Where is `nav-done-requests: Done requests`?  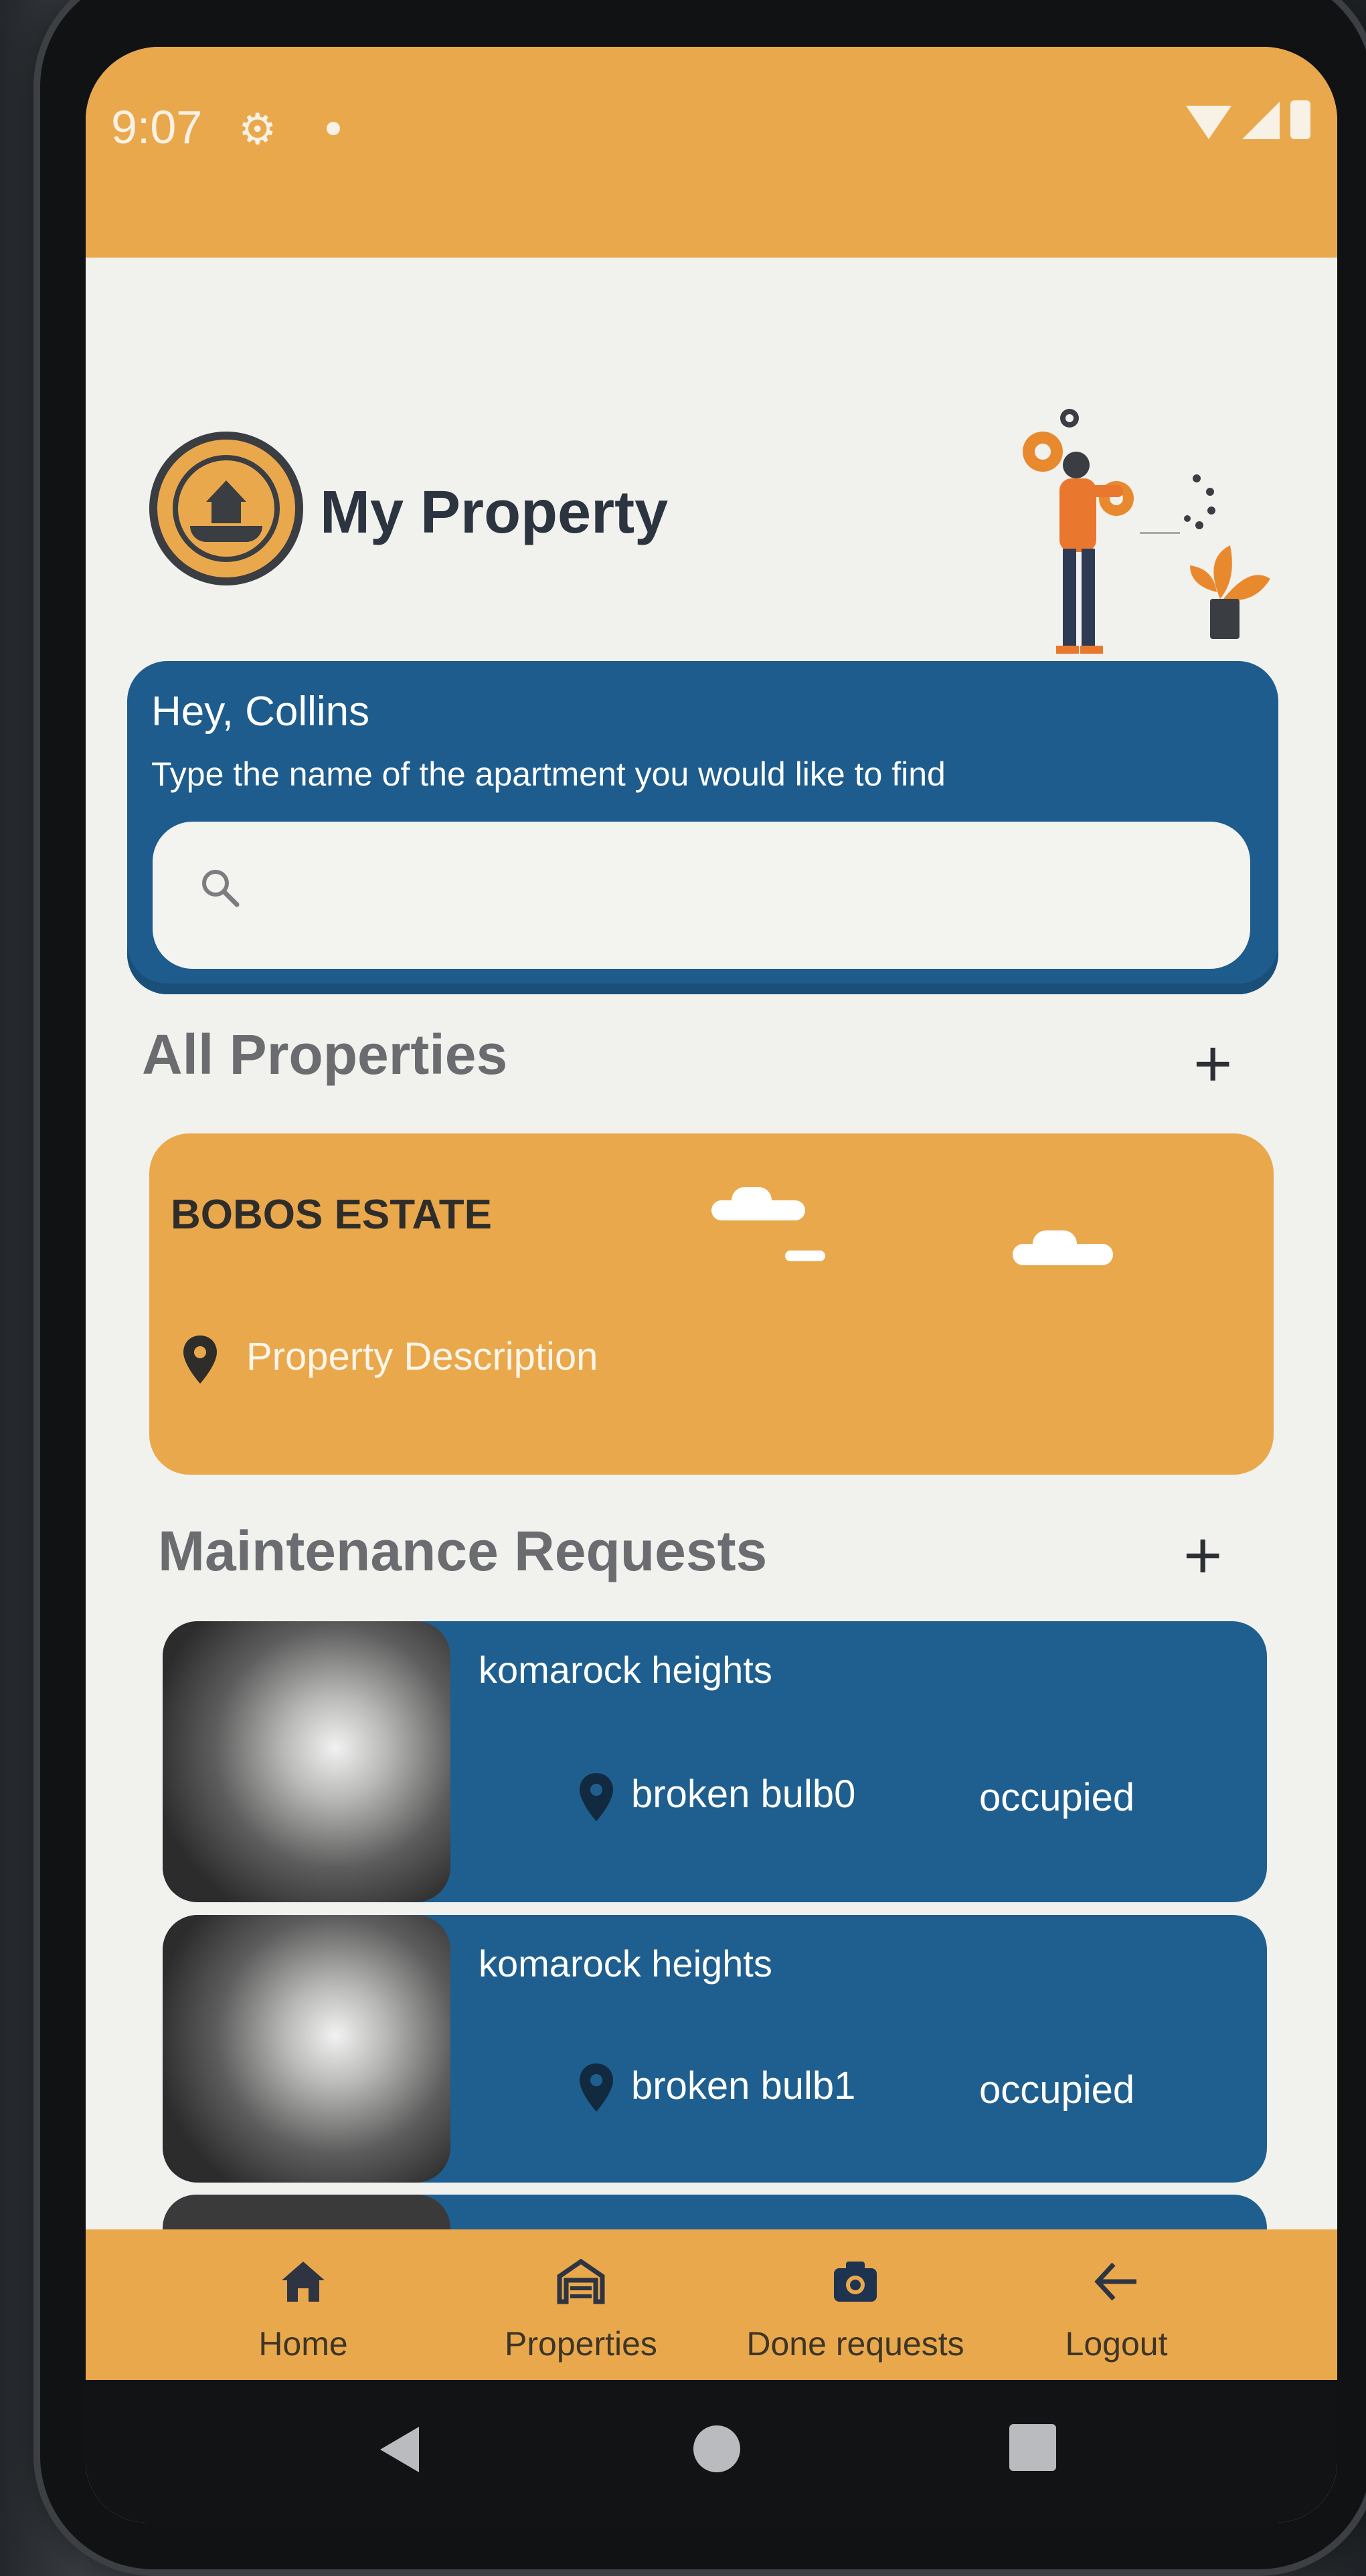 nav-done-requests: Done requests is located at coordinates (855, 2304).